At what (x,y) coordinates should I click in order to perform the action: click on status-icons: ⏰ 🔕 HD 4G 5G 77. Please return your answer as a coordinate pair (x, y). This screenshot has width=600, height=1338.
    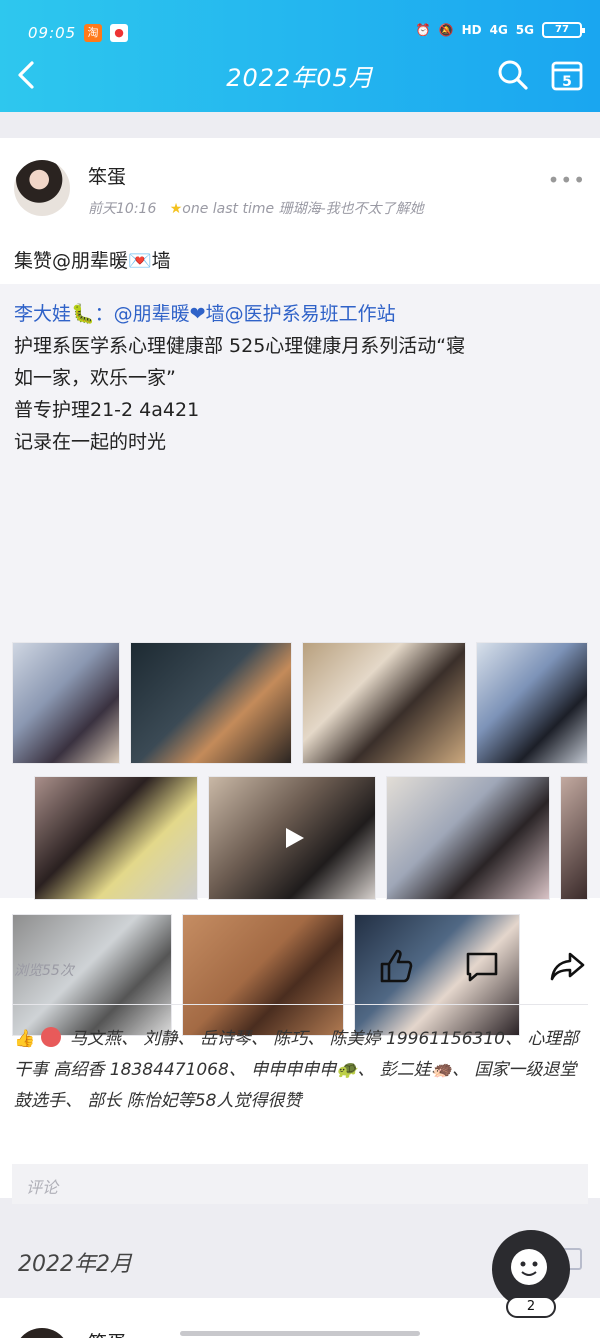
    Looking at the image, I should click on (500, 30).